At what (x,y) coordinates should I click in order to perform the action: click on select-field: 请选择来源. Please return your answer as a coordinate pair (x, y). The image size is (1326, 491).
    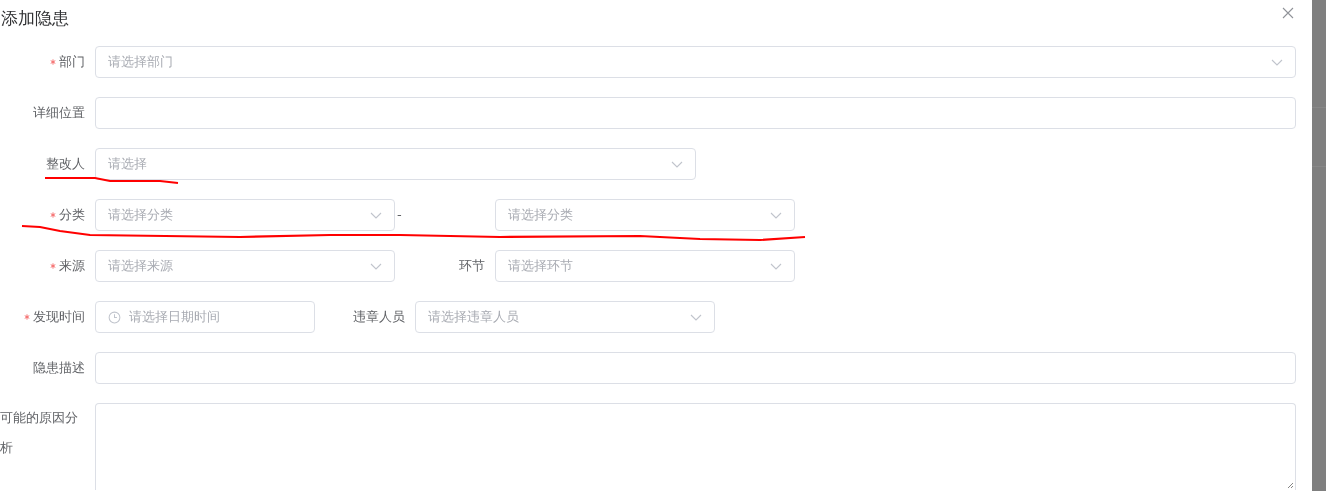
    Looking at the image, I should click on (245, 266).